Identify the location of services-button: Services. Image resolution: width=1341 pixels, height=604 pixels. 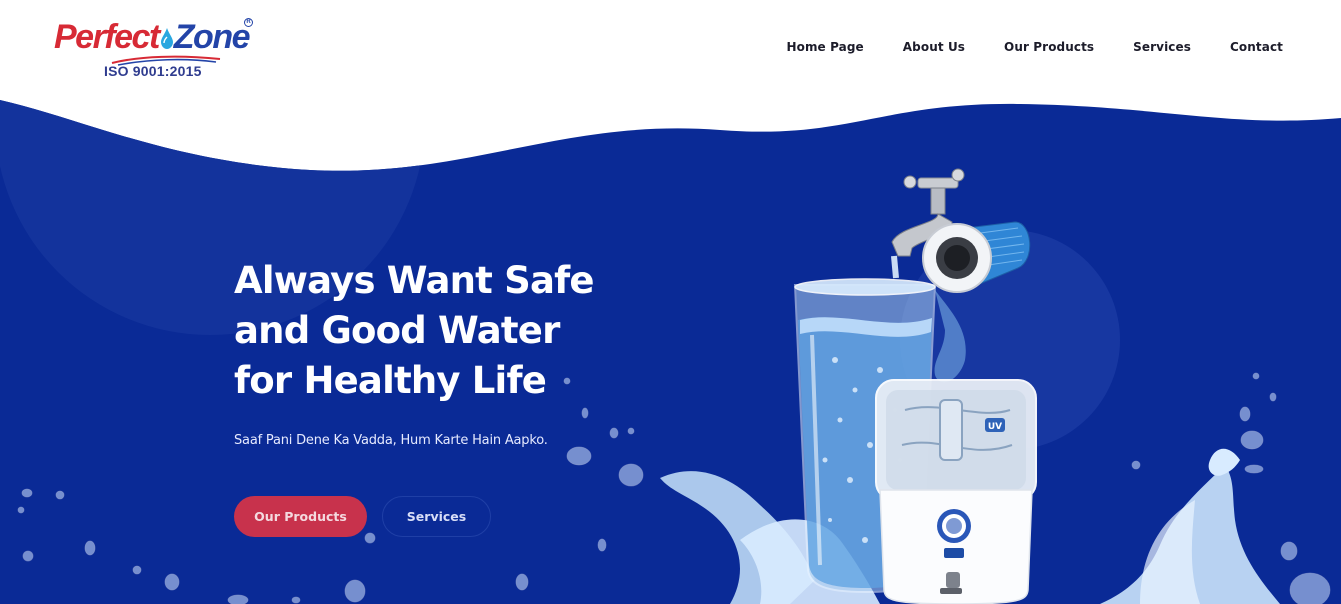
(436, 516).